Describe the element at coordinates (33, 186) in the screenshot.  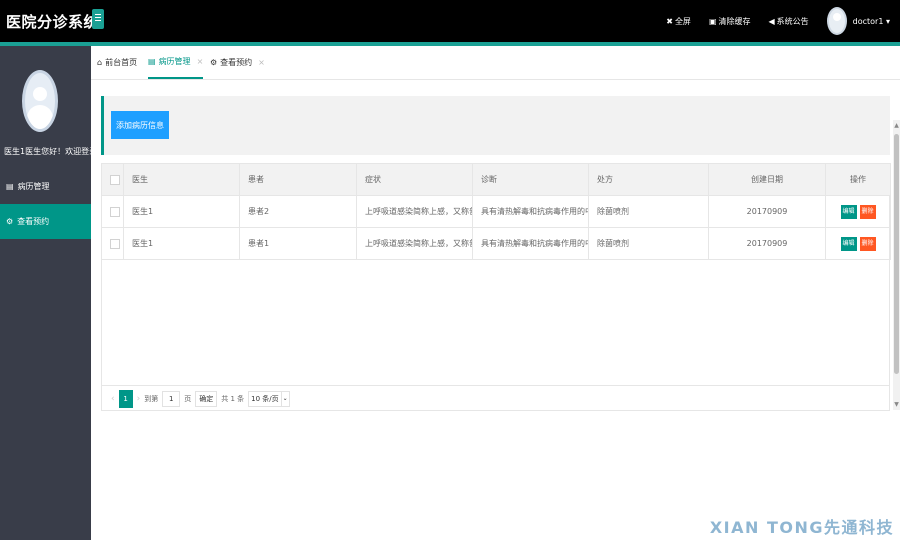
I see `sidebar-item-label: 病历管理` at that location.